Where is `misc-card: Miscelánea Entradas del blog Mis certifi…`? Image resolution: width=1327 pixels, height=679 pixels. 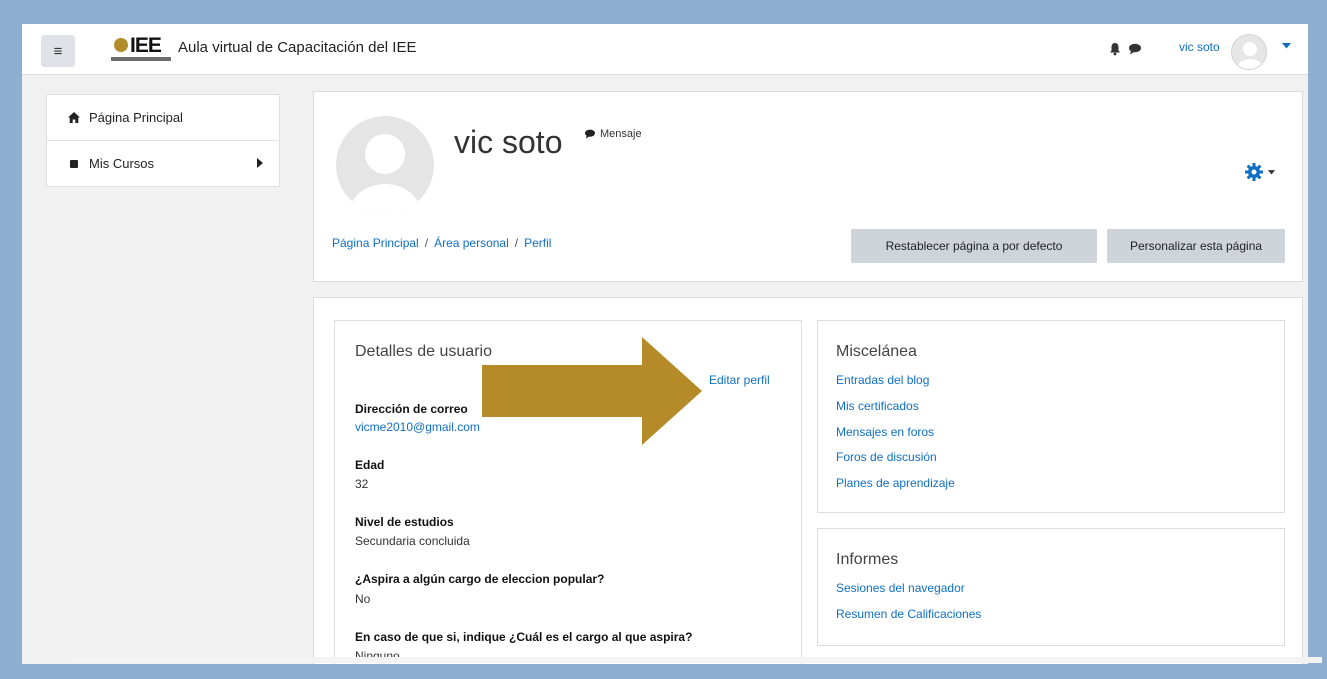 misc-card: Miscelánea Entradas del blog Mis certifi… is located at coordinates (1051, 416).